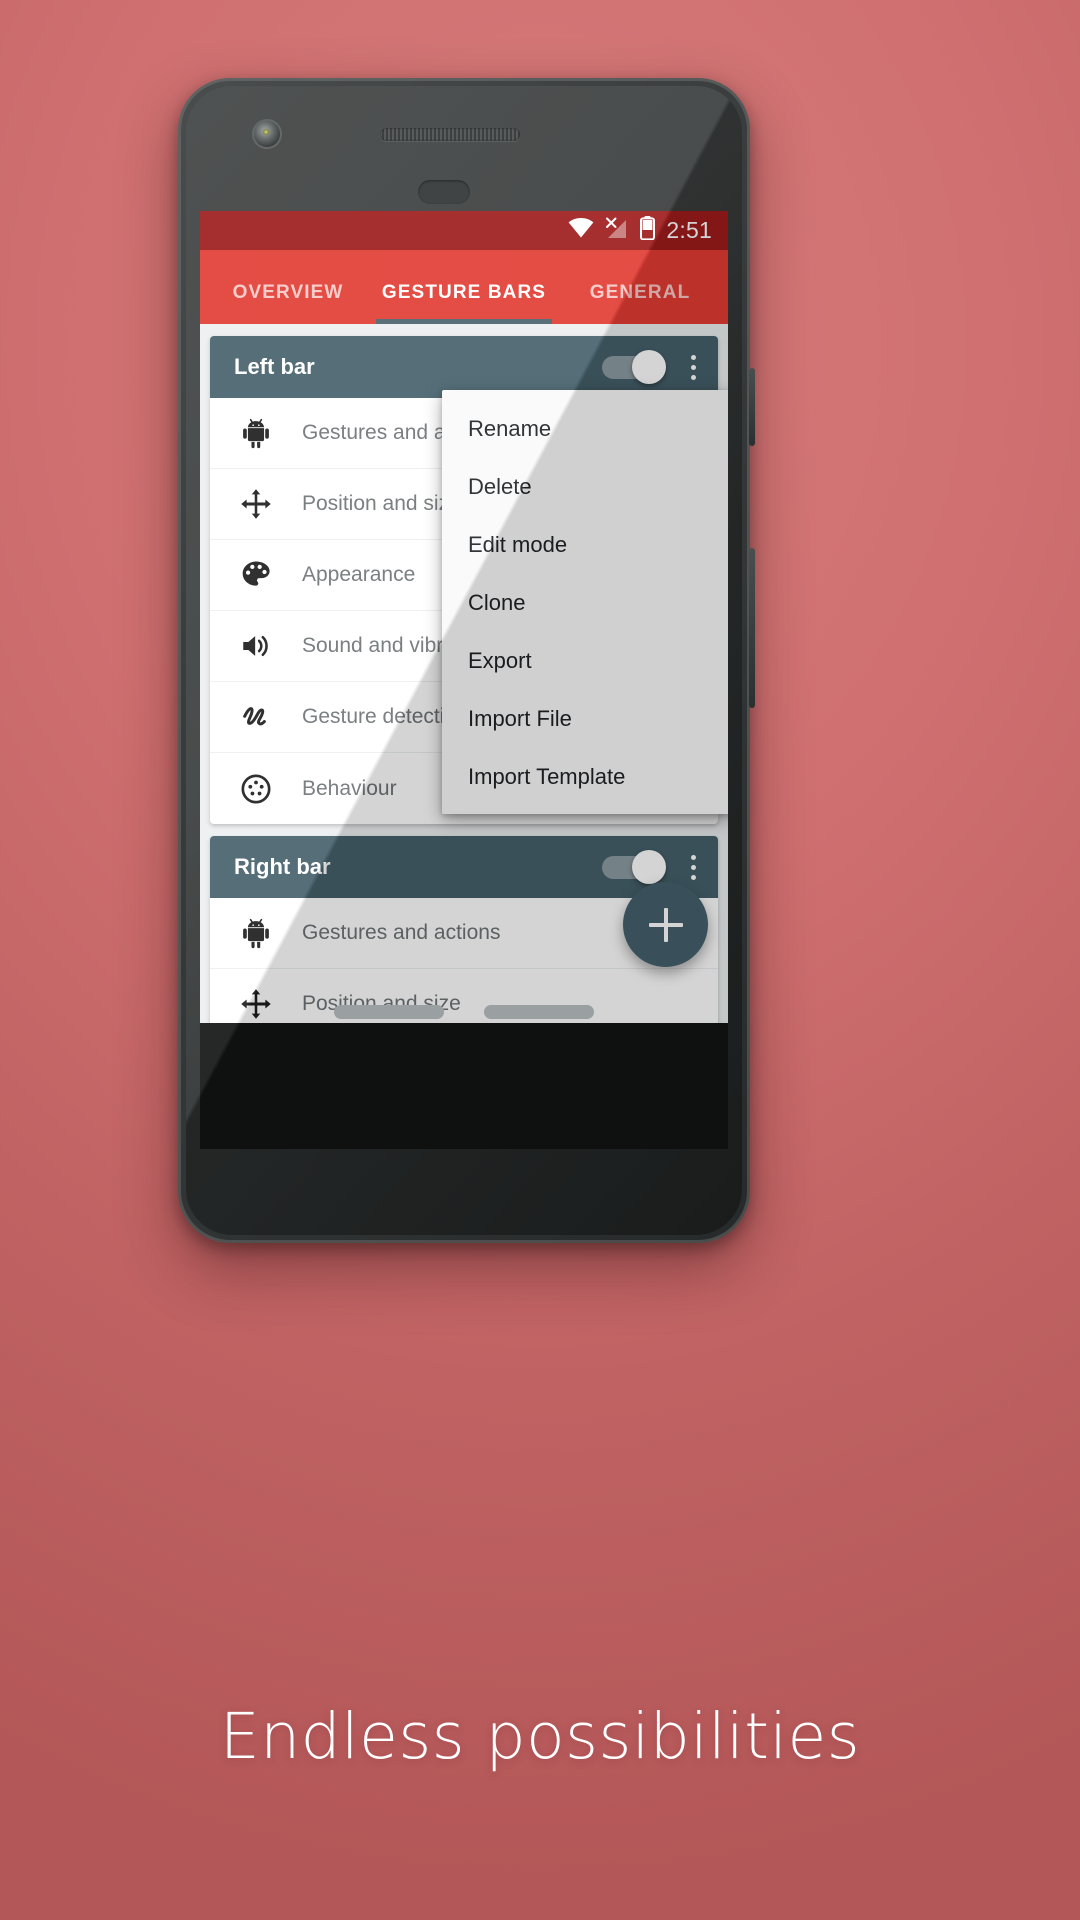 This screenshot has width=1080, height=1920. I want to click on tab-general: GENERAL, so click(640, 303).